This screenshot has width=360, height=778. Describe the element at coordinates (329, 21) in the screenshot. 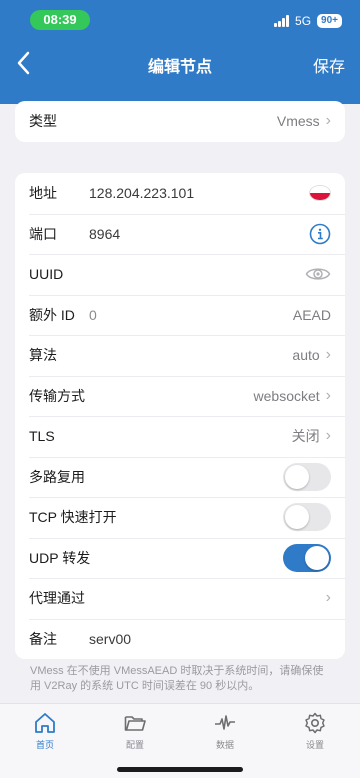

I see `battery-icon: 90+` at that location.